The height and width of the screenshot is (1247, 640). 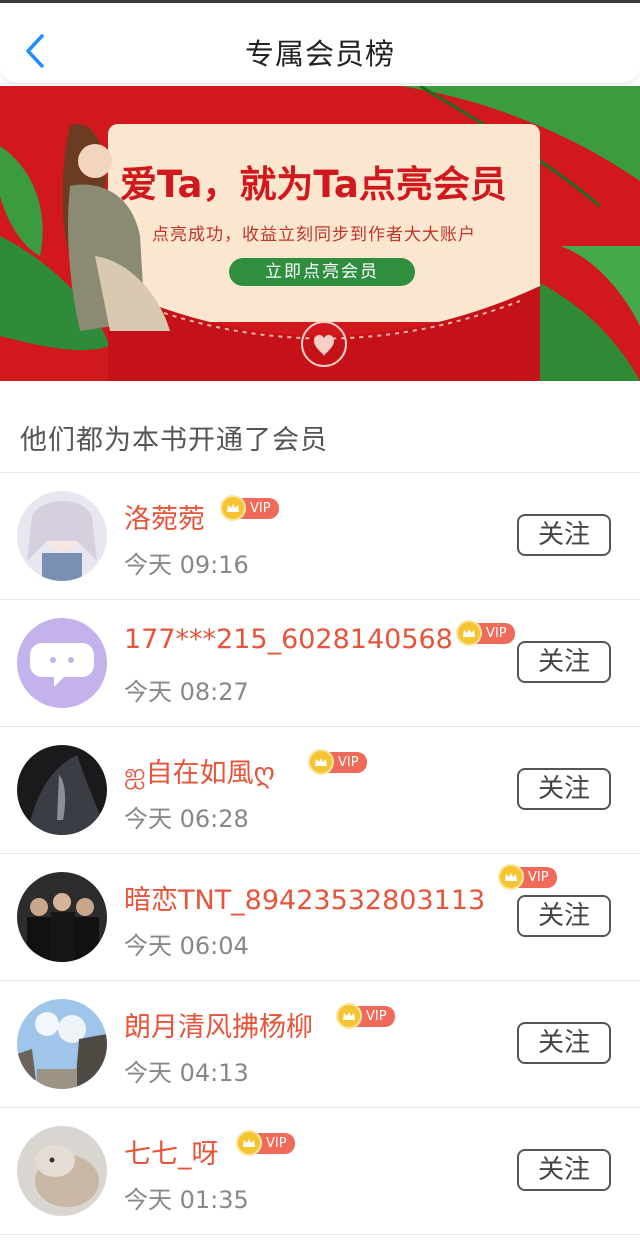 I want to click on member-row: 177***215_6028140568 VIP 今天 08:27 关注, so click(x=320, y=663).